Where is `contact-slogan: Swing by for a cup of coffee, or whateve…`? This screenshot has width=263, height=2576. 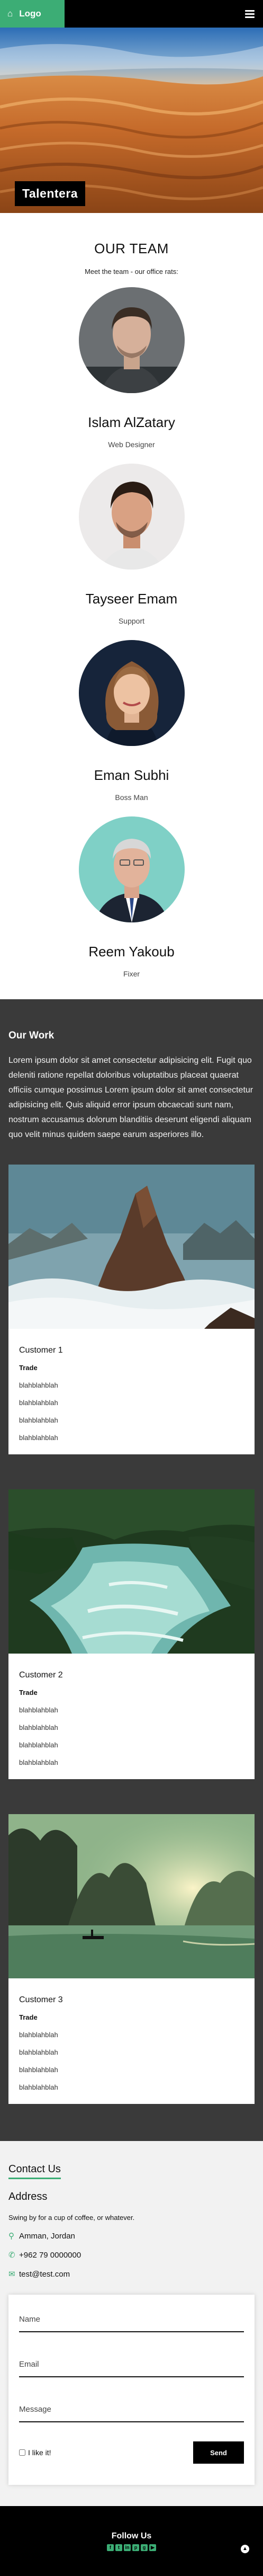
contact-slogan: Swing by for a cup of coffee, or whateve… is located at coordinates (71, 2218).